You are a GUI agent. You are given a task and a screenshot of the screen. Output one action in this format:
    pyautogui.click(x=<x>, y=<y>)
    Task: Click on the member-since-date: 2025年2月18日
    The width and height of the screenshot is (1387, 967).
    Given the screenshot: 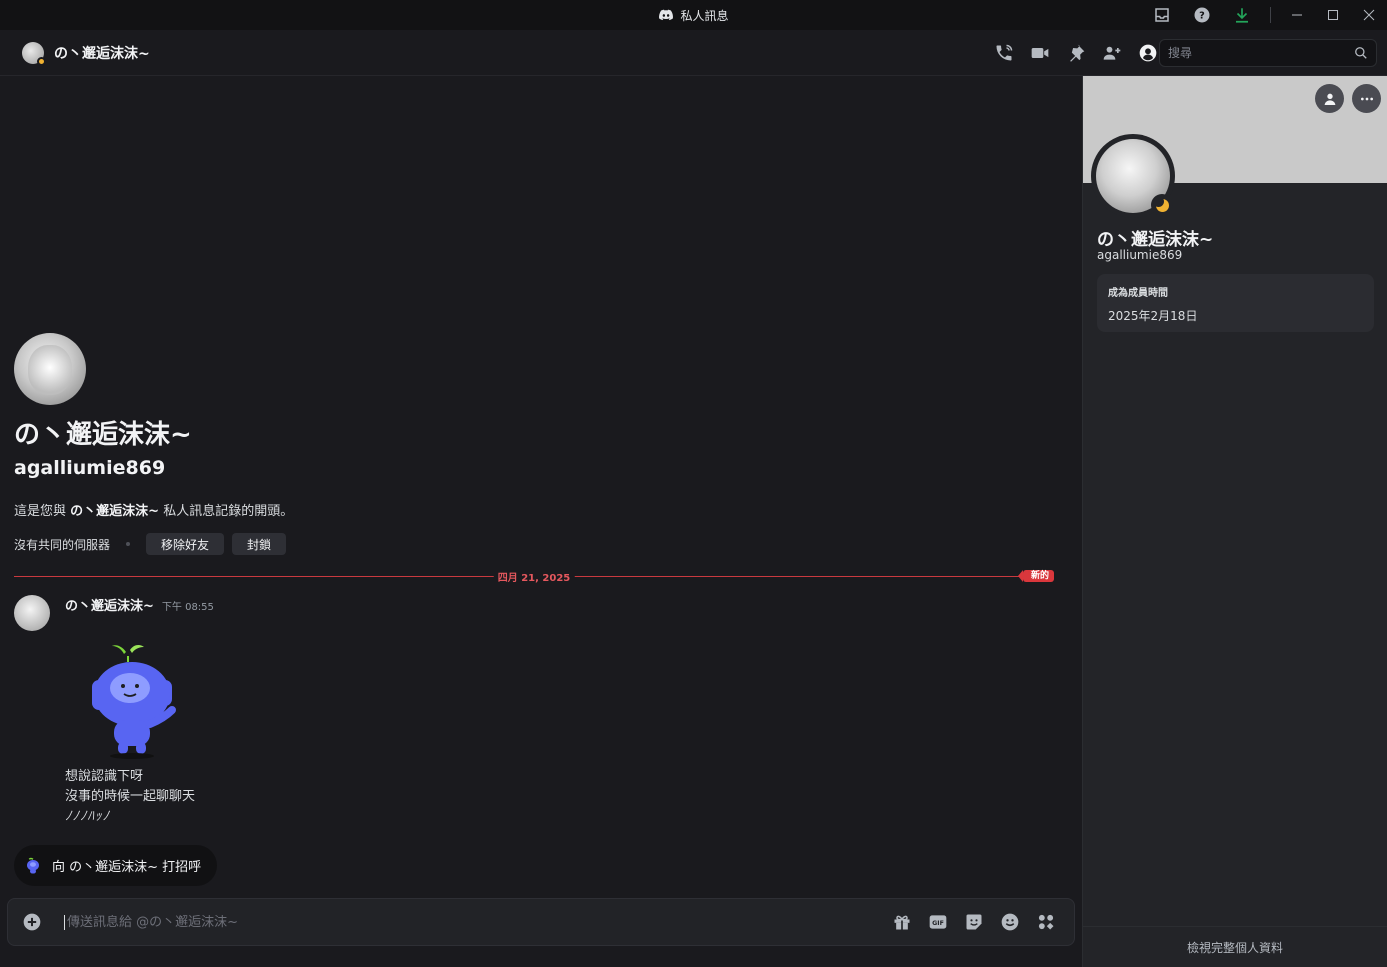 What is the action you would take?
    pyautogui.click(x=1153, y=316)
    